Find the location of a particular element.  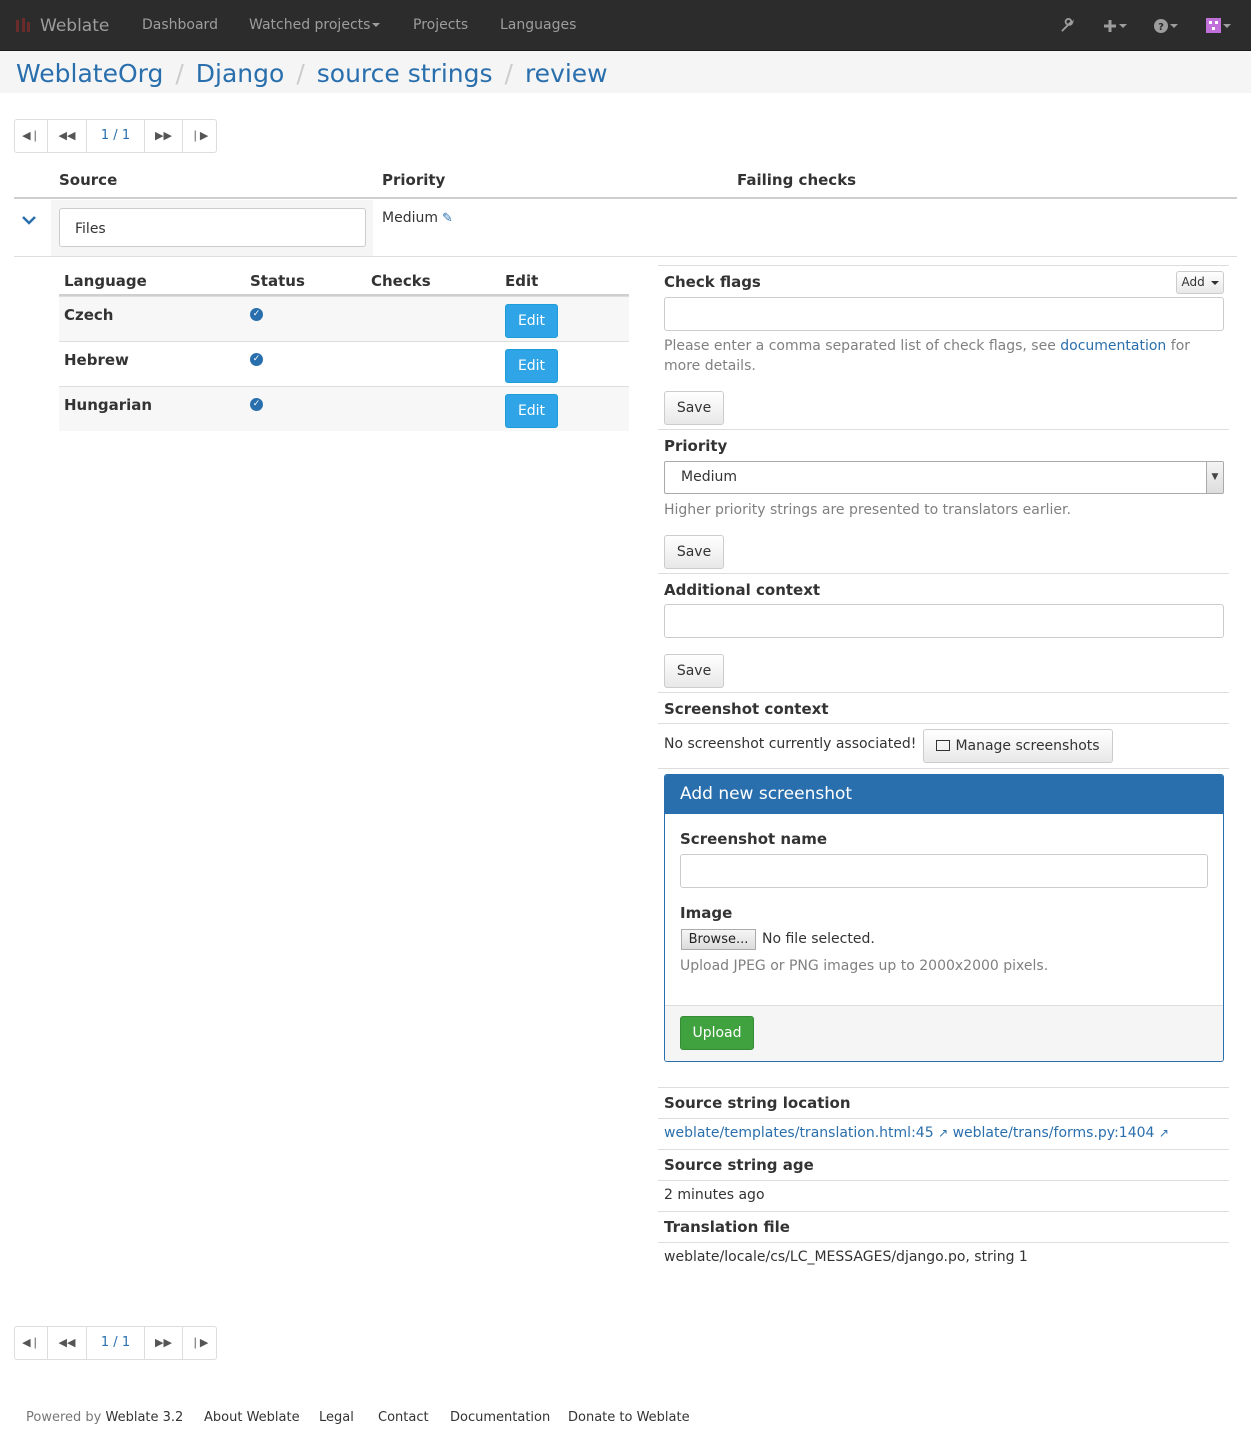

column-failing-checks: Failing checks is located at coordinates (797, 180).